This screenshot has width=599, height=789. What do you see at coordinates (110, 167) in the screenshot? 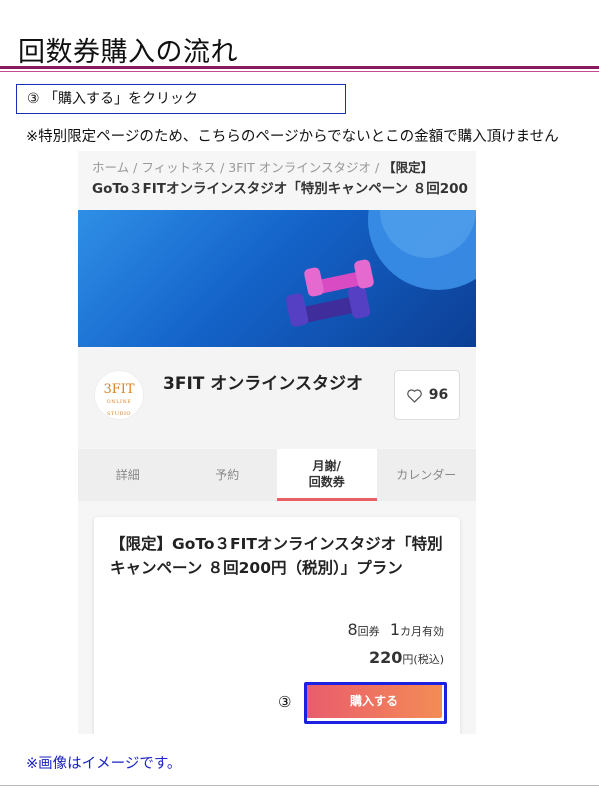
I see `breadcrumb-home: ホーム` at bounding box center [110, 167].